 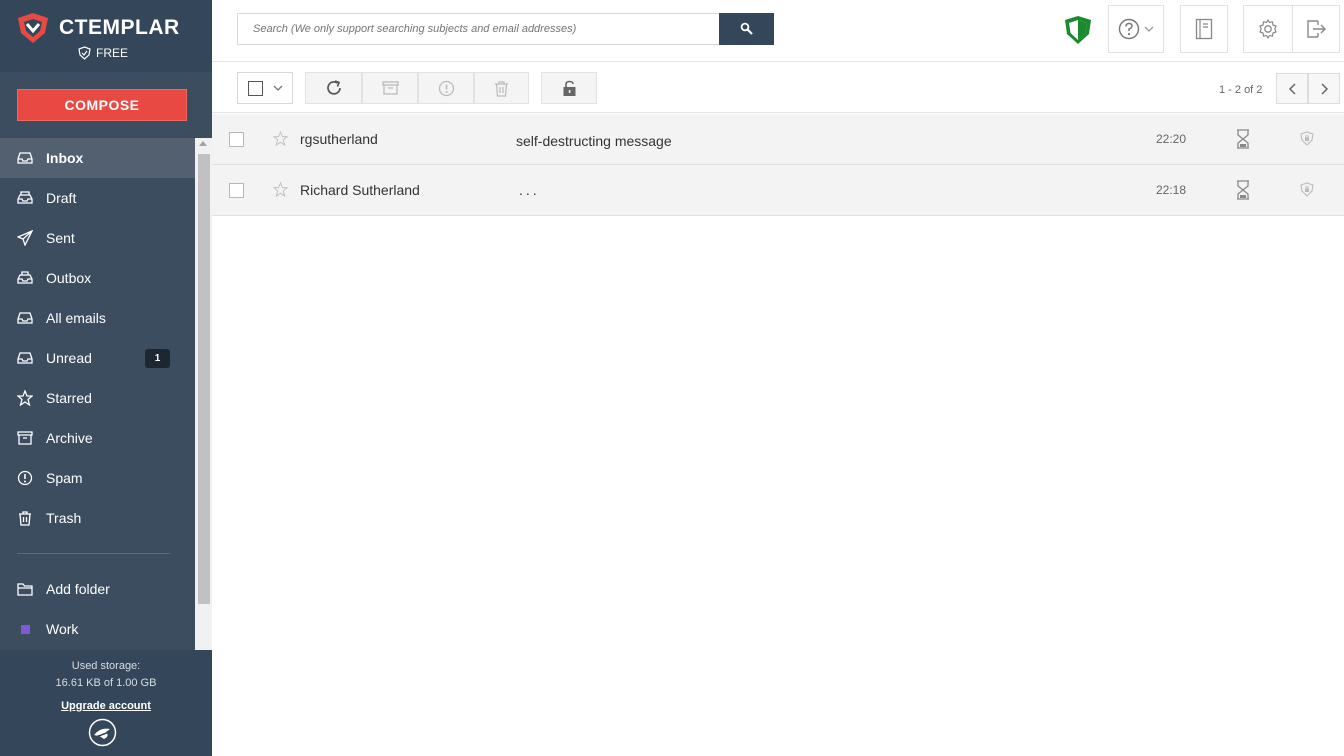 I want to click on bird-logo-icon, so click(x=102, y=732).